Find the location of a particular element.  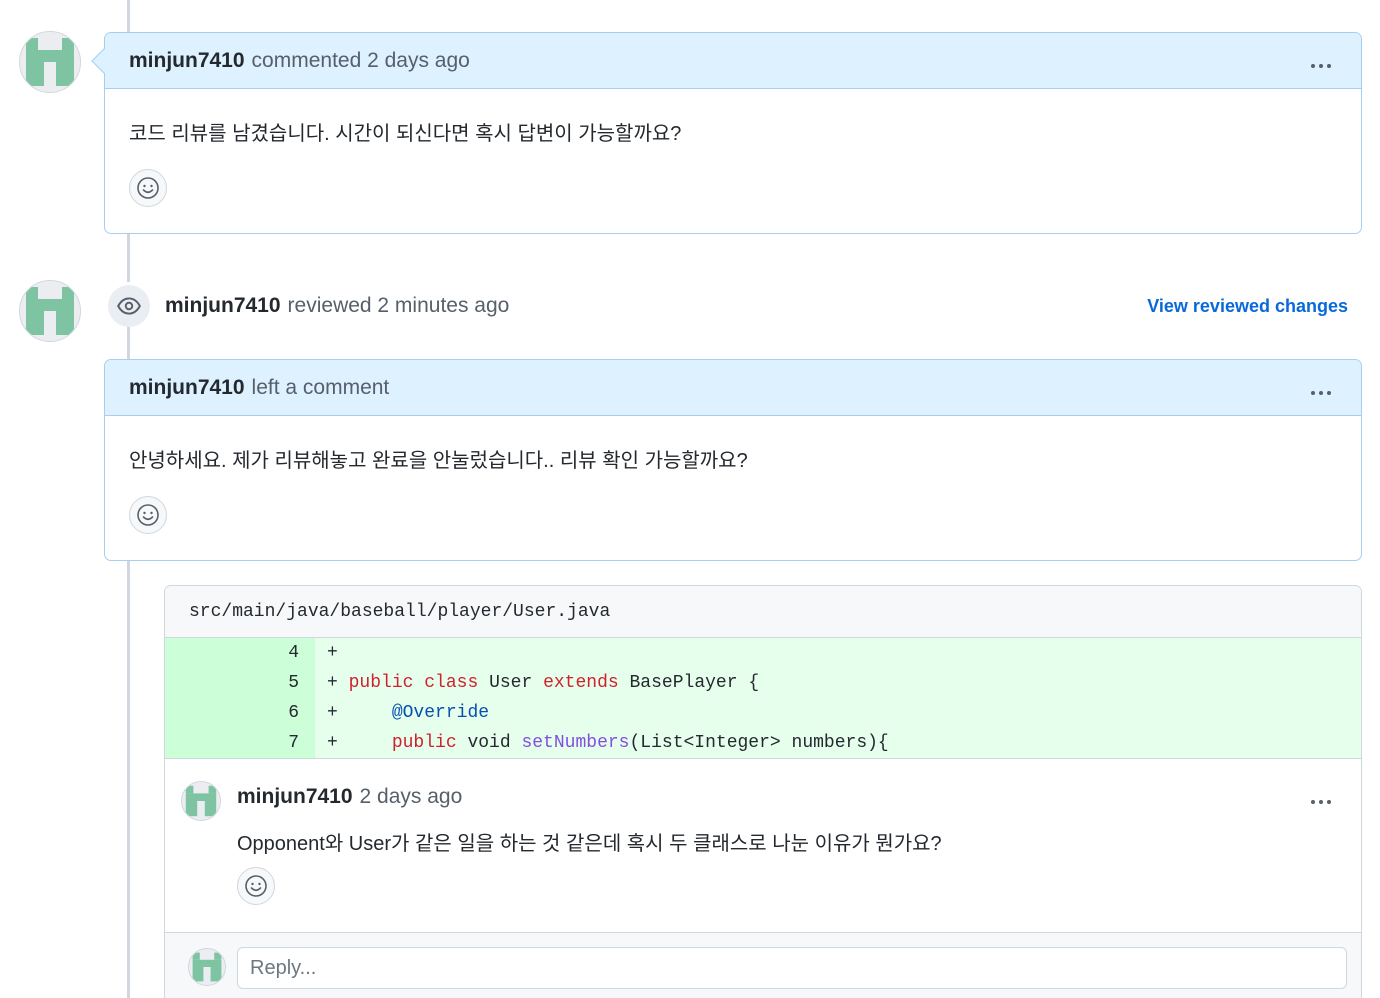

line-number: 5 is located at coordinates (240, 683).